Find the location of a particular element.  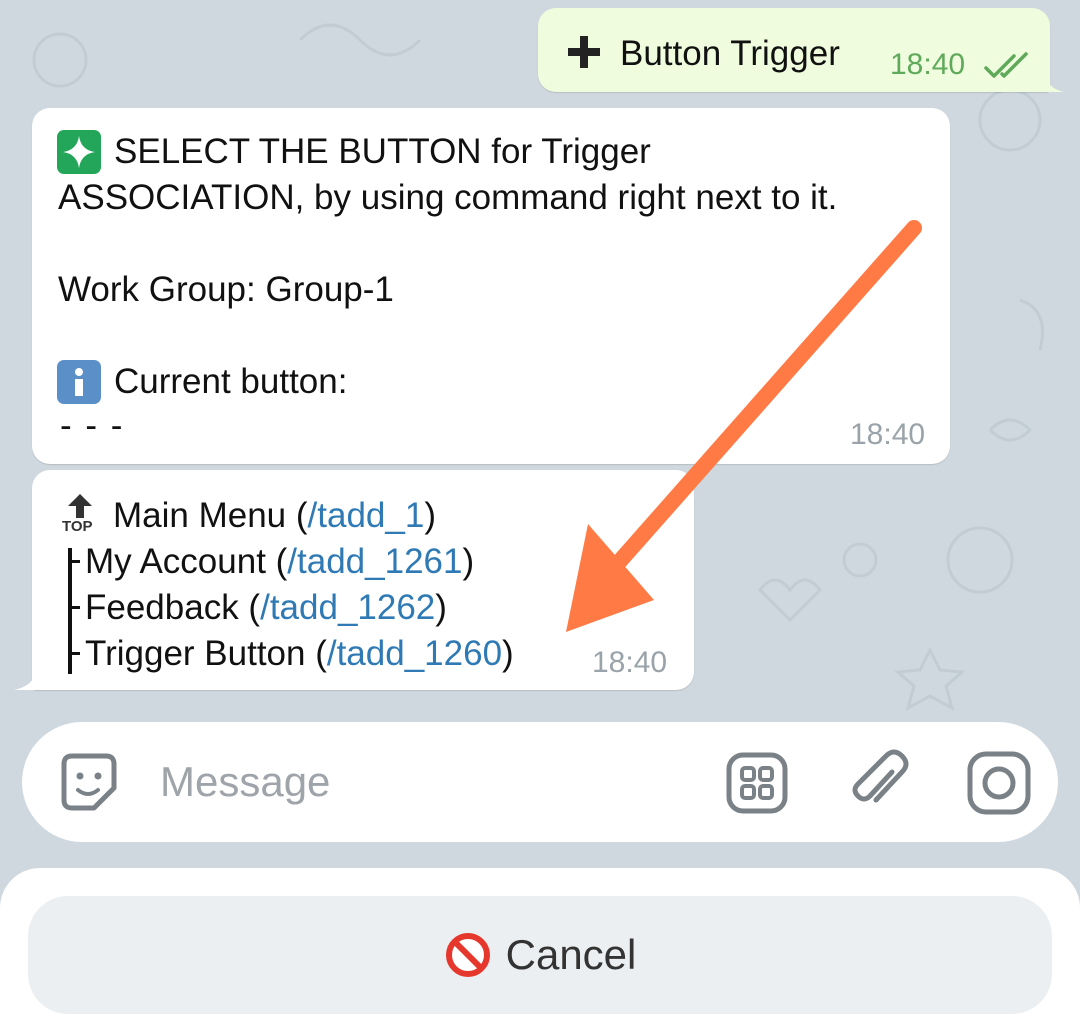

menu-row-feedback: Feedback (/tadd_1262) is located at coordinates (266, 607).